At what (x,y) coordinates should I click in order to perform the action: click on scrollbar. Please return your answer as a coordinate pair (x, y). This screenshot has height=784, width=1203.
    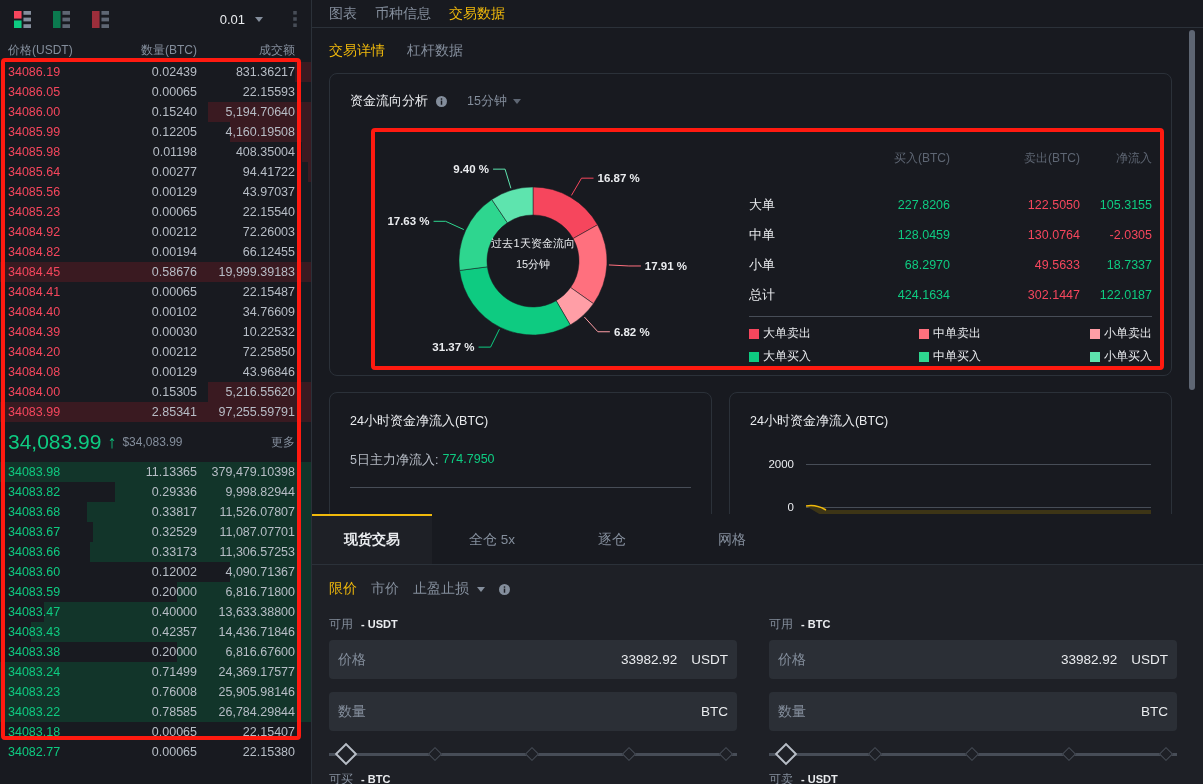
    Looking at the image, I should click on (1192, 210).